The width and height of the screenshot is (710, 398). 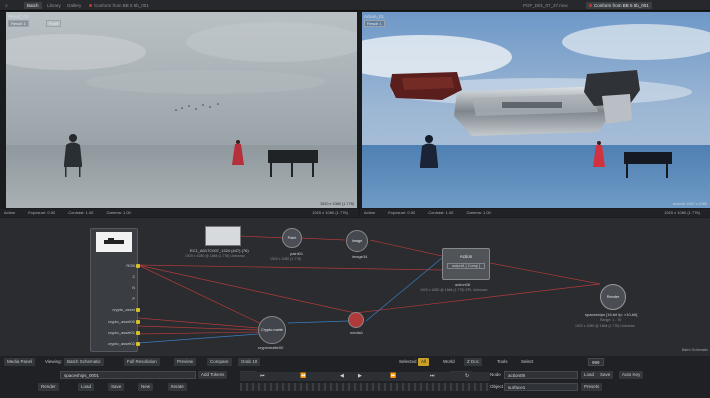 I want to click on viewing-dropdown: Batch Schematic, so click(x=84, y=362).